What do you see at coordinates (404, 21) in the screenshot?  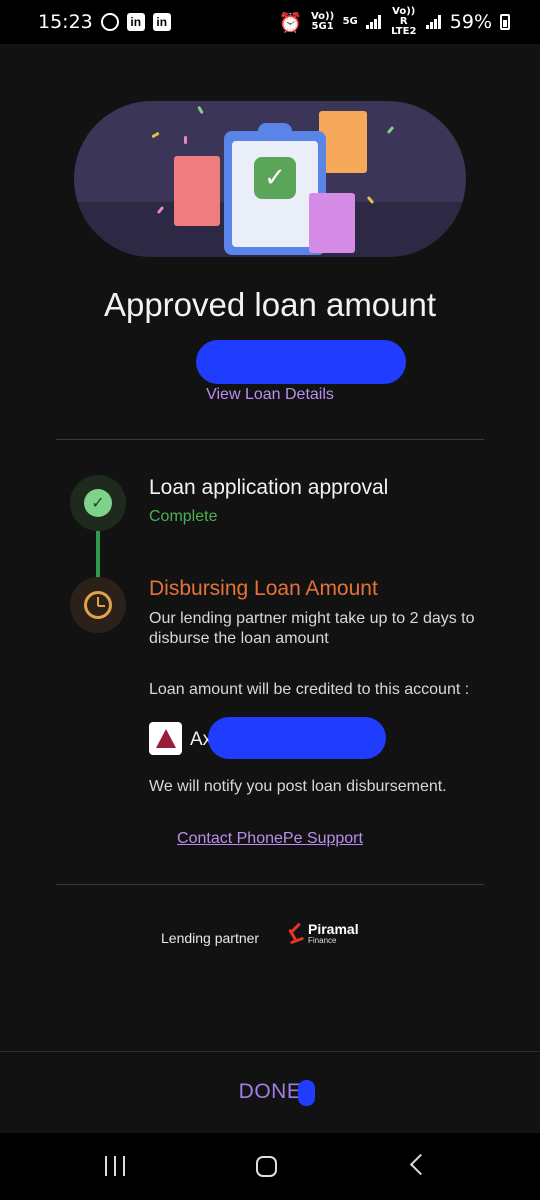 I see `network-indicator-2: Vo)) R LTE2` at bounding box center [404, 21].